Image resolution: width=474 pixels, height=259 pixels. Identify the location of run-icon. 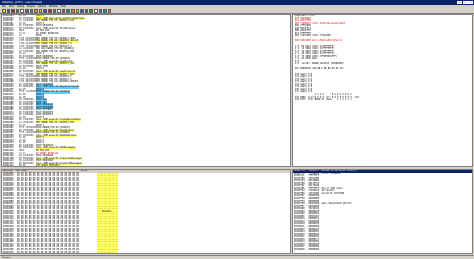
(17, 11).